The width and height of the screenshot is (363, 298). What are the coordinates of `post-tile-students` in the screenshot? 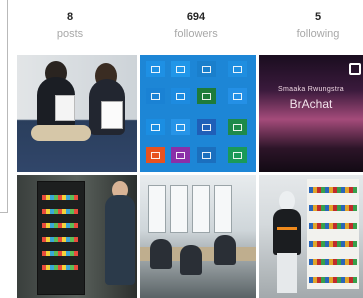 It's located at (77, 113).